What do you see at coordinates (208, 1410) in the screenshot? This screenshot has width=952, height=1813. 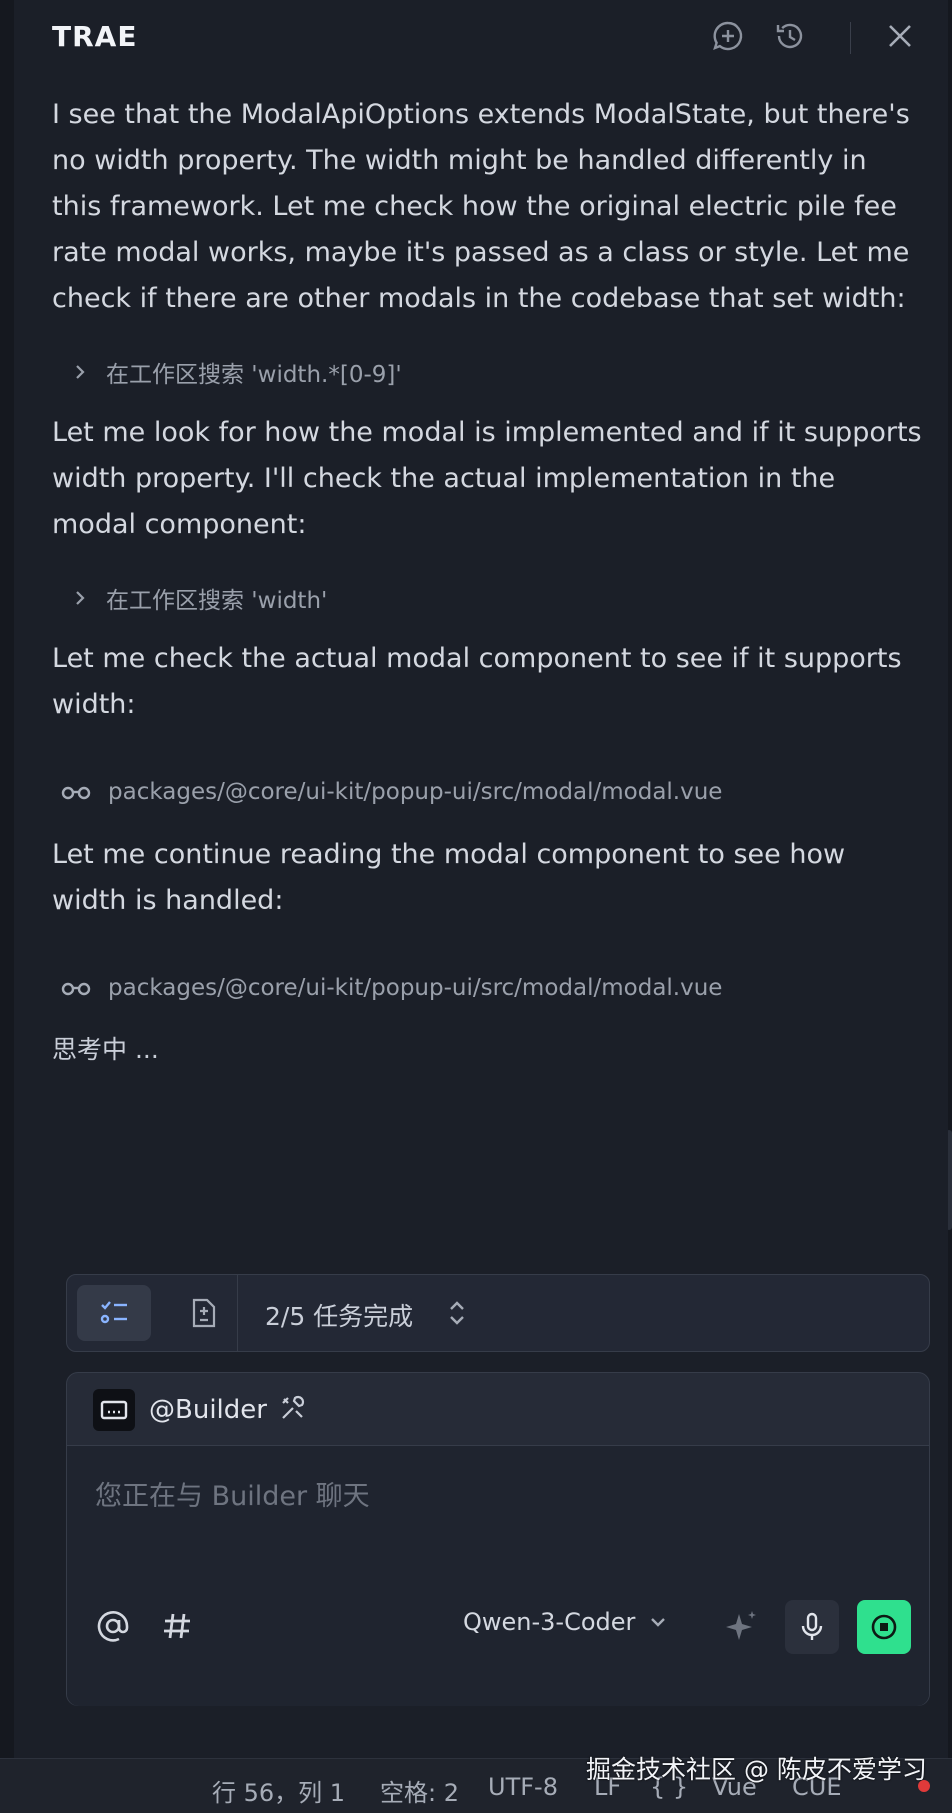 I see `agent-name: @Builder` at bounding box center [208, 1410].